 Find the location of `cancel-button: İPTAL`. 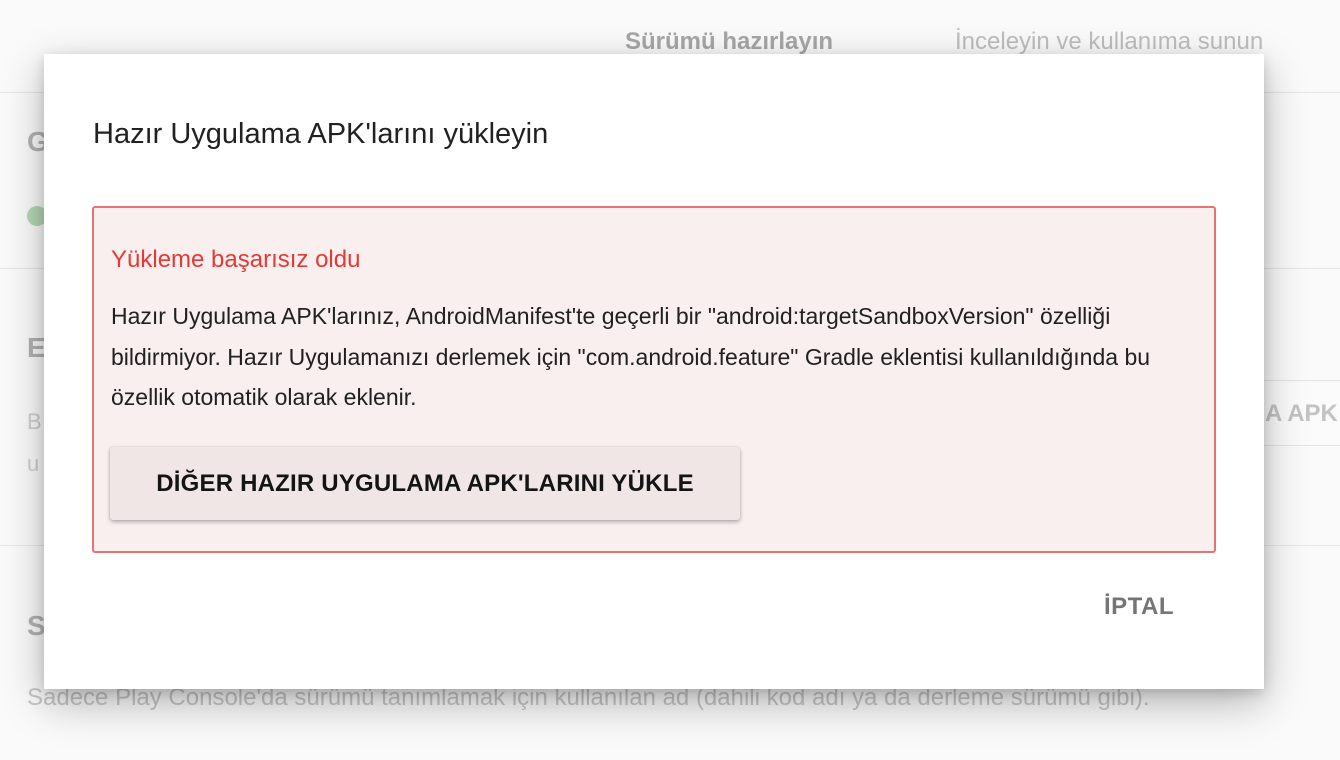

cancel-button: İPTAL is located at coordinates (1139, 607).